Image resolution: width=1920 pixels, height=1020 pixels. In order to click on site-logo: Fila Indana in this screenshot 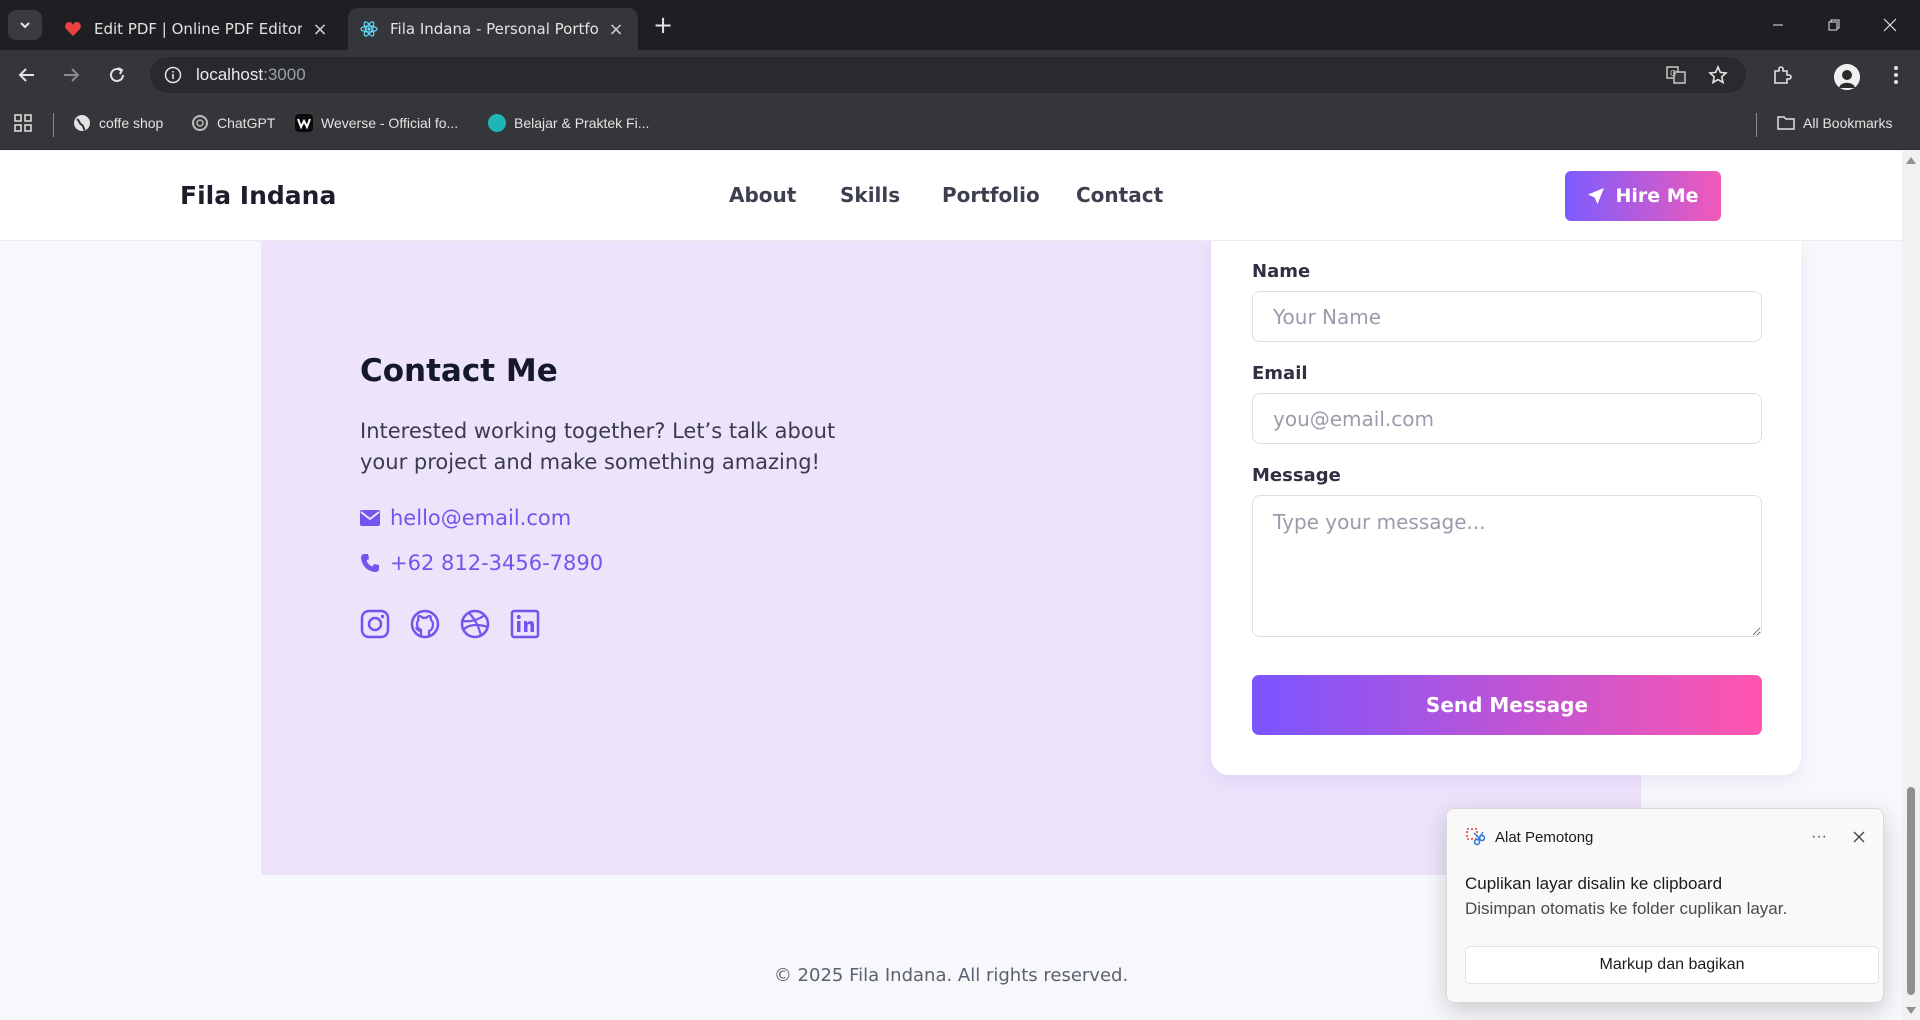, I will do `click(258, 195)`.